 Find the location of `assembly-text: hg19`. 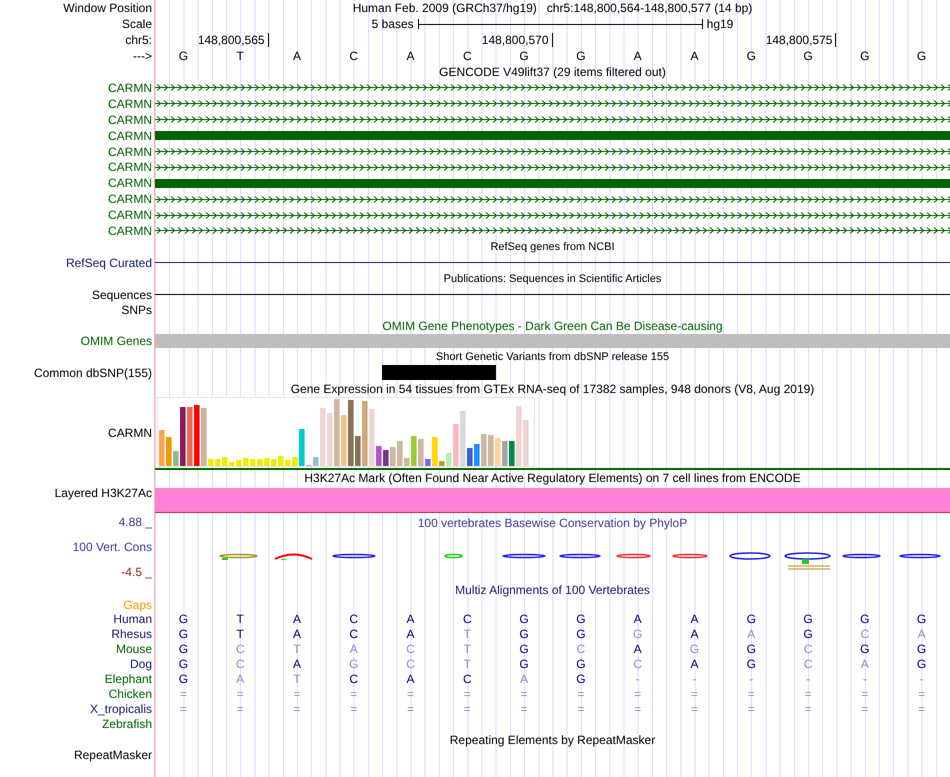

assembly-text: hg19 is located at coordinates (720, 24).